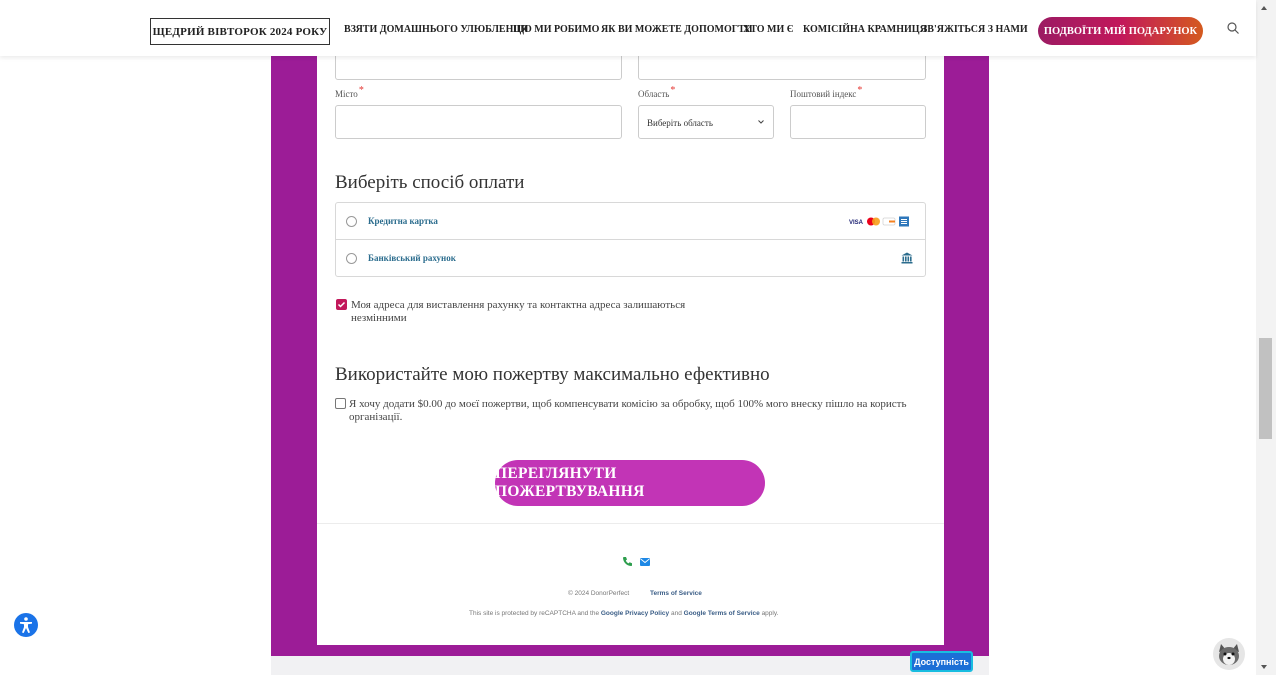 This screenshot has height=675, width=1276. I want to click on payment-options: Кредитна картка VISA Банківський рахунок, so click(630, 239).